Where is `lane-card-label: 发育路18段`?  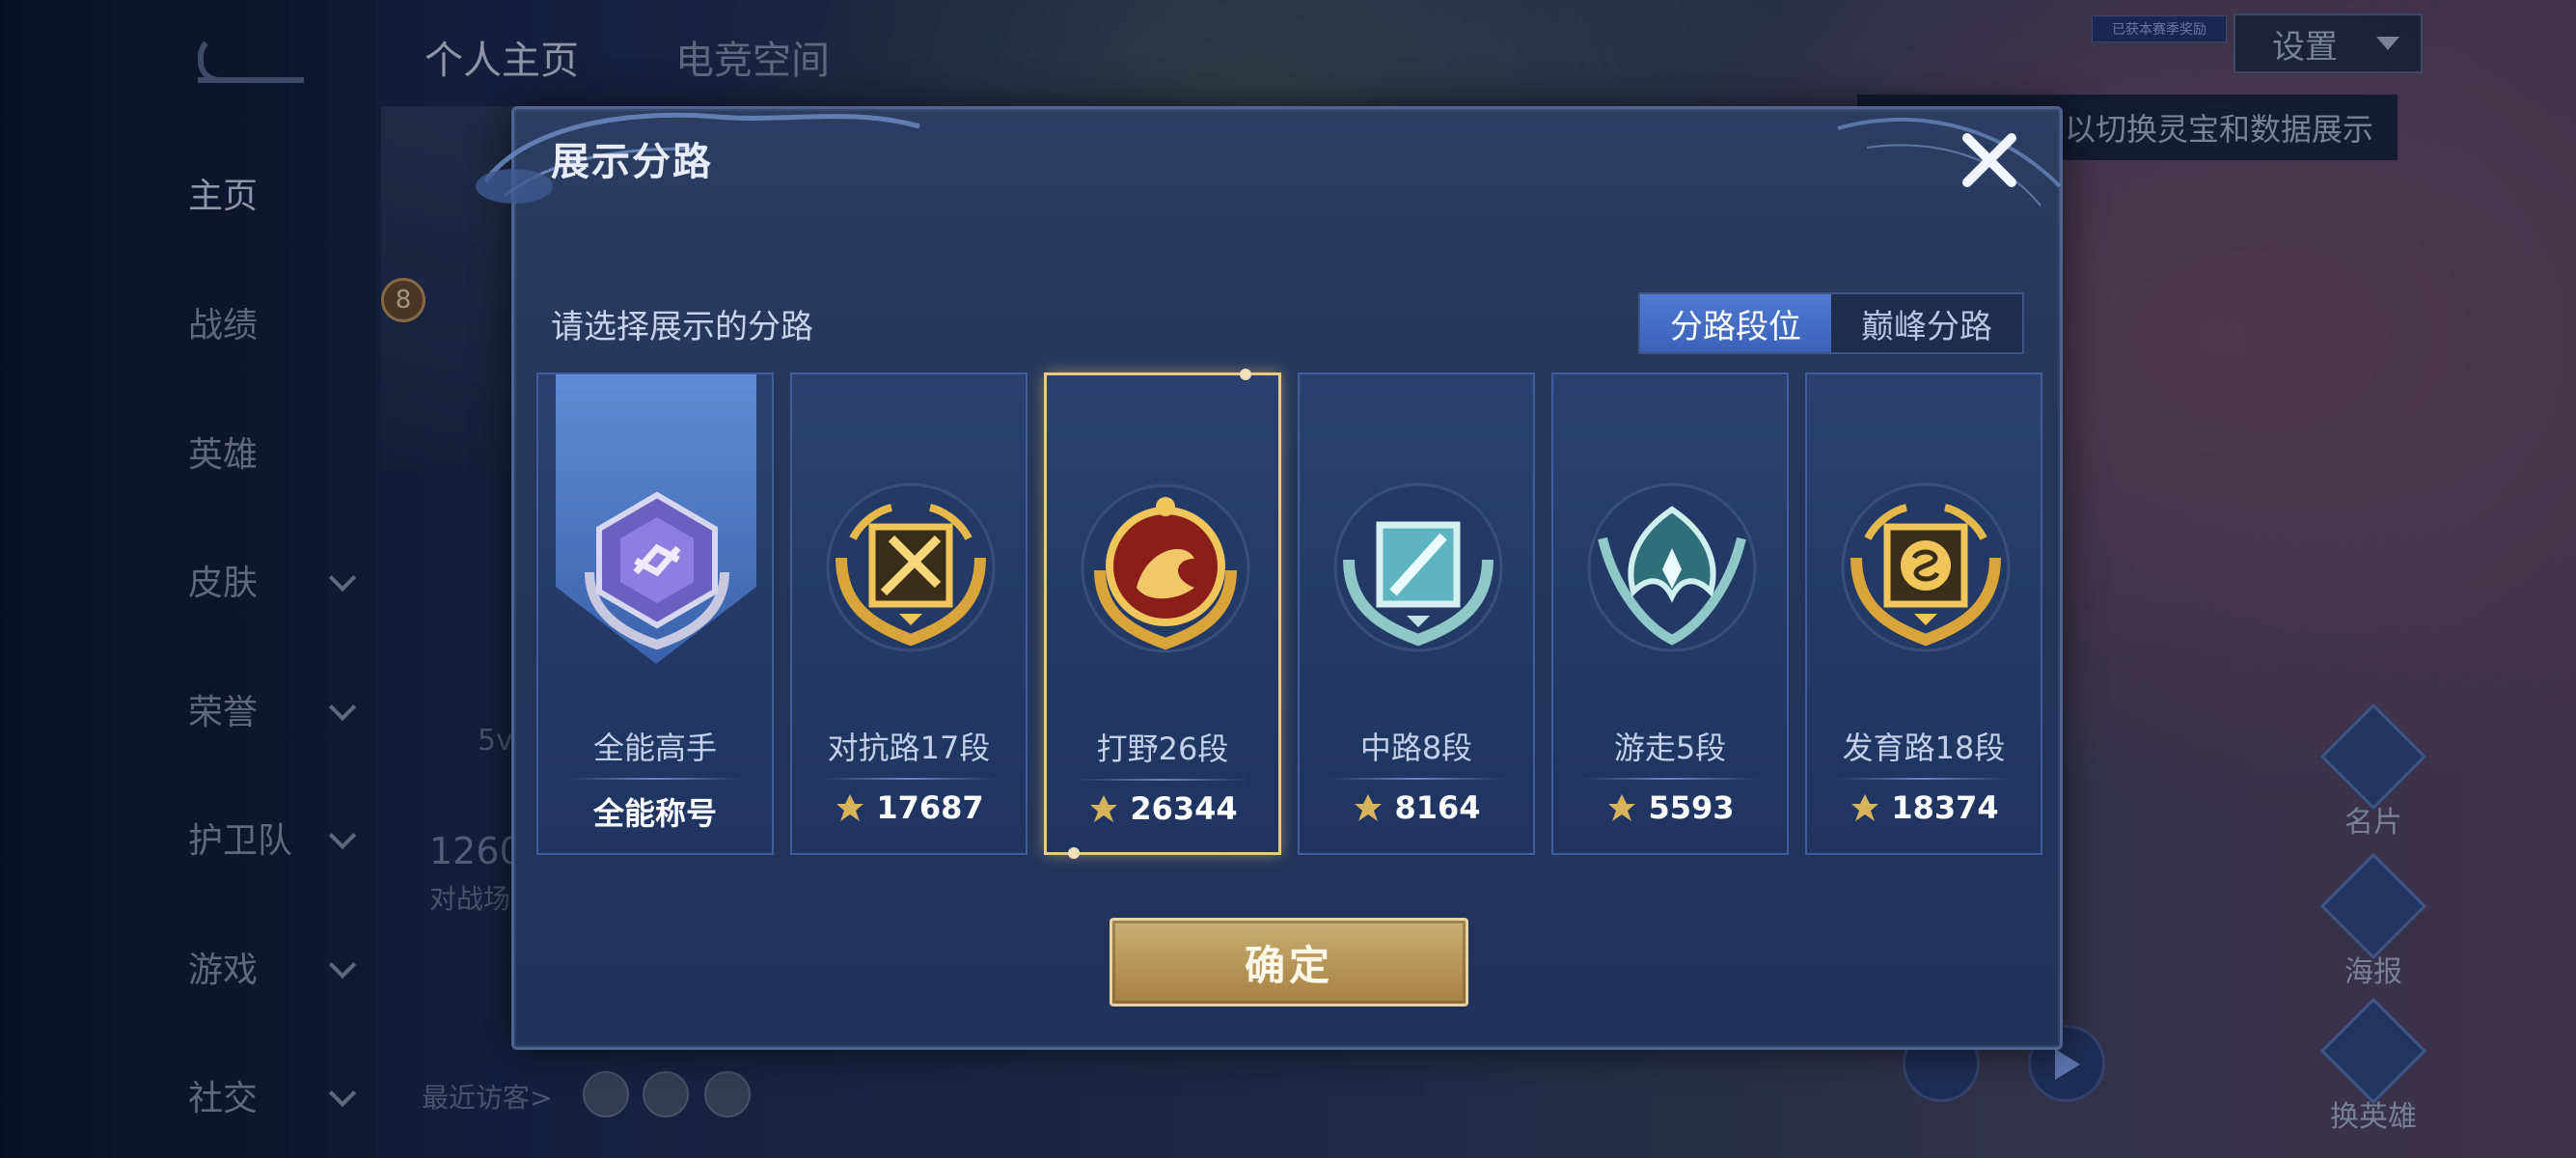
lane-card-label: 发育路18段 is located at coordinates (1924, 748).